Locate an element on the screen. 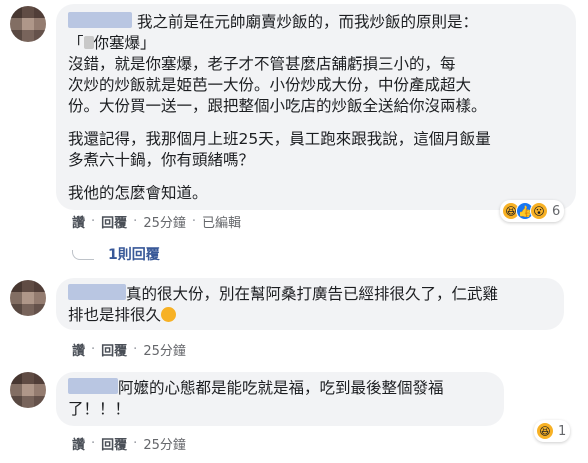 This screenshot has height=463, width=588. comment-text: 我之前是在元帥廟賣炒飯的，而我炒飯的原則是： is located at coordinates (318, 22).